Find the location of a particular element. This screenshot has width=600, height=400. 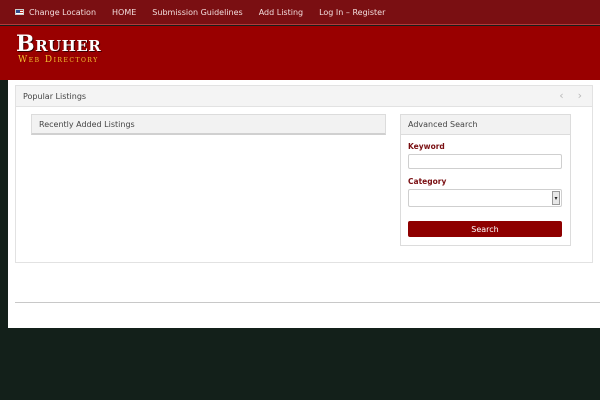

nav-submission-guidelines-link: Submission Guidelines is located at coordinates (197, 12).